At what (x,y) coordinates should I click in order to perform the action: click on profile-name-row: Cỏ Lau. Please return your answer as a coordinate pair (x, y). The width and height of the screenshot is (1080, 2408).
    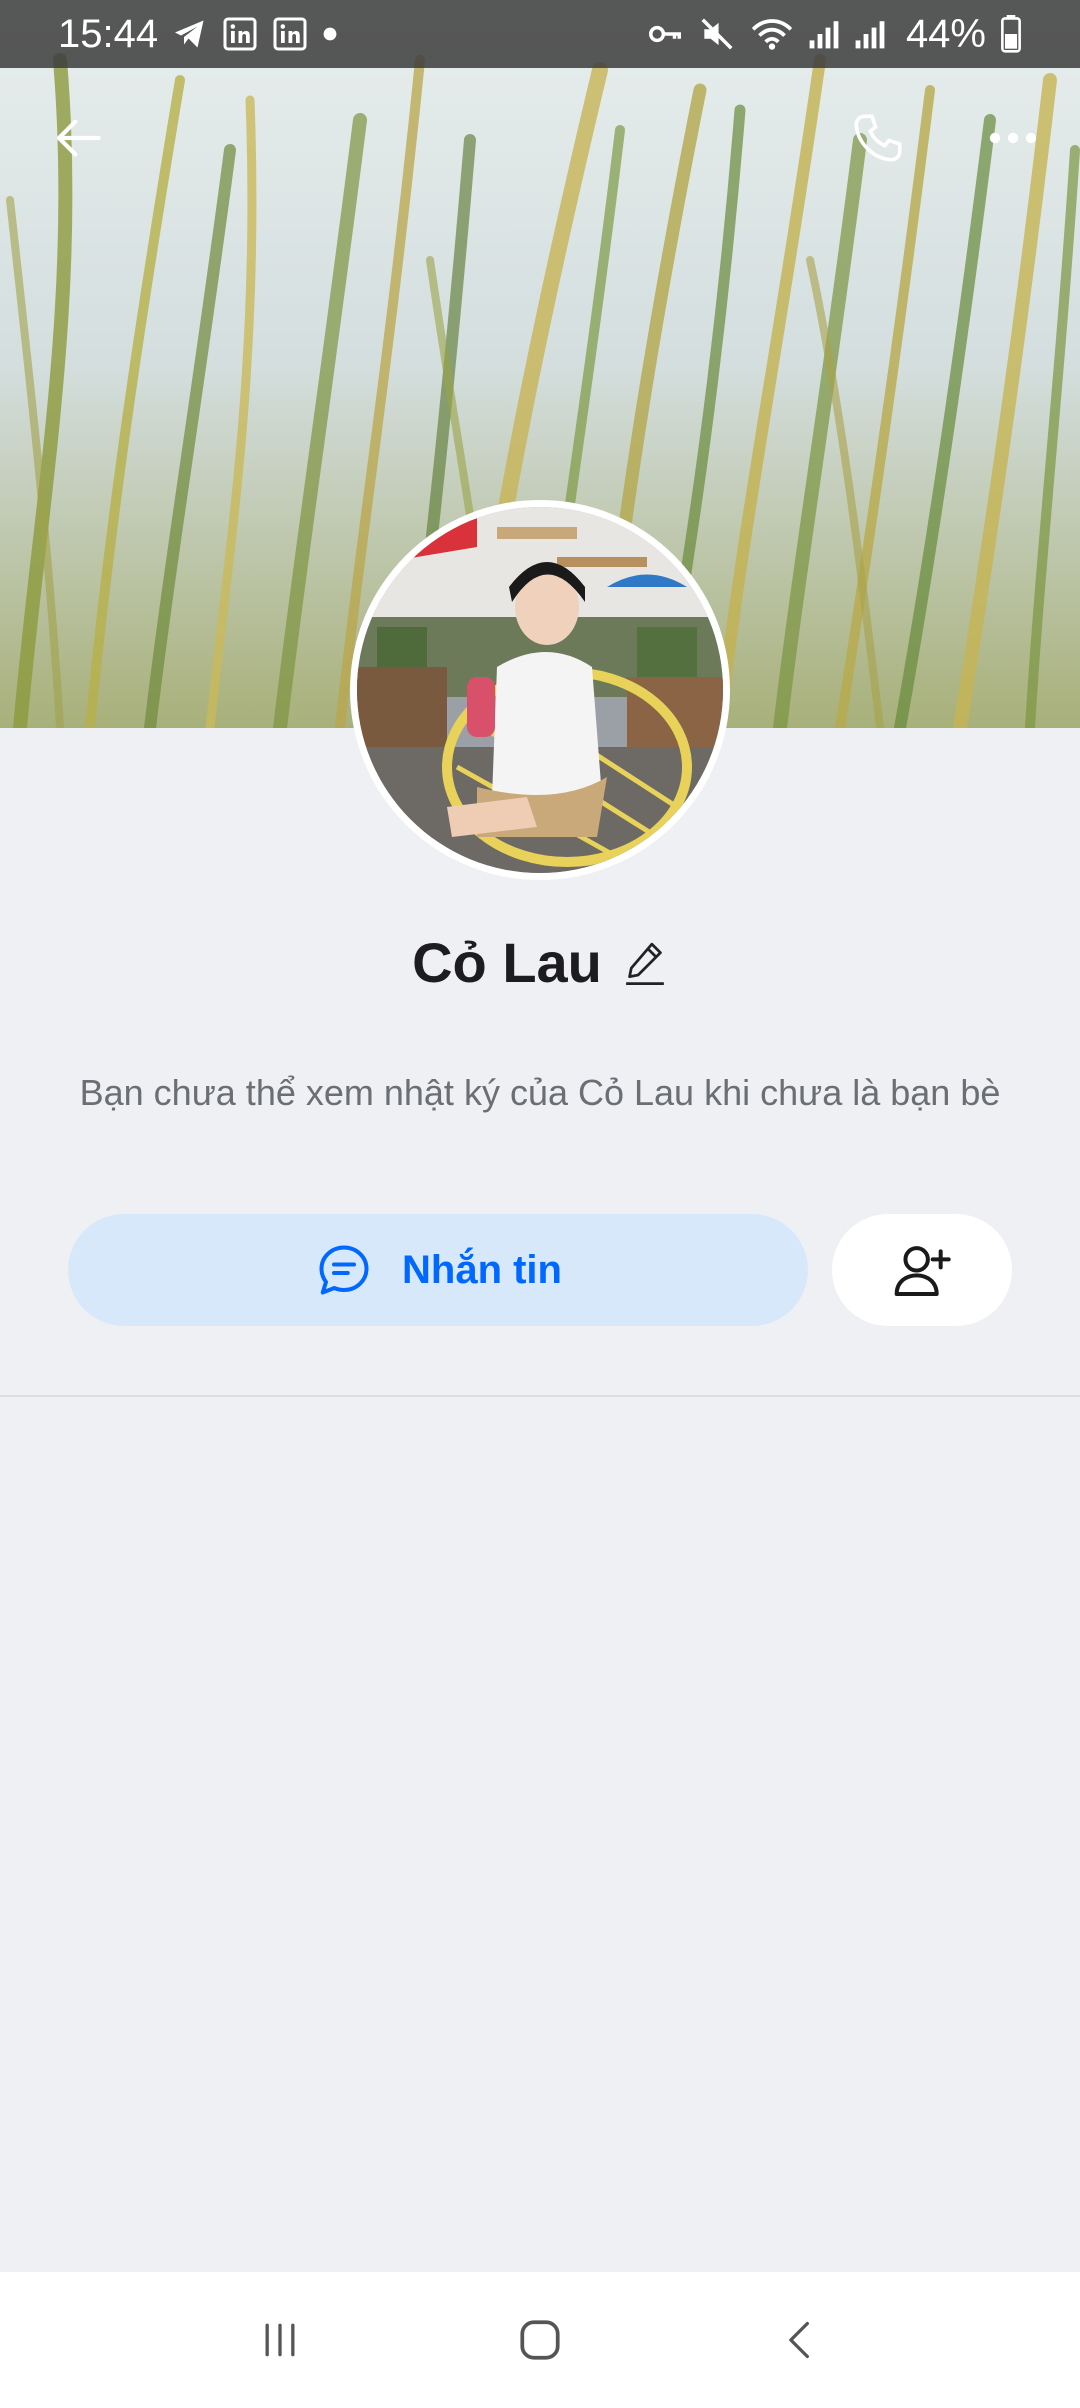
    Looking at the image, I should click on (540, 962).